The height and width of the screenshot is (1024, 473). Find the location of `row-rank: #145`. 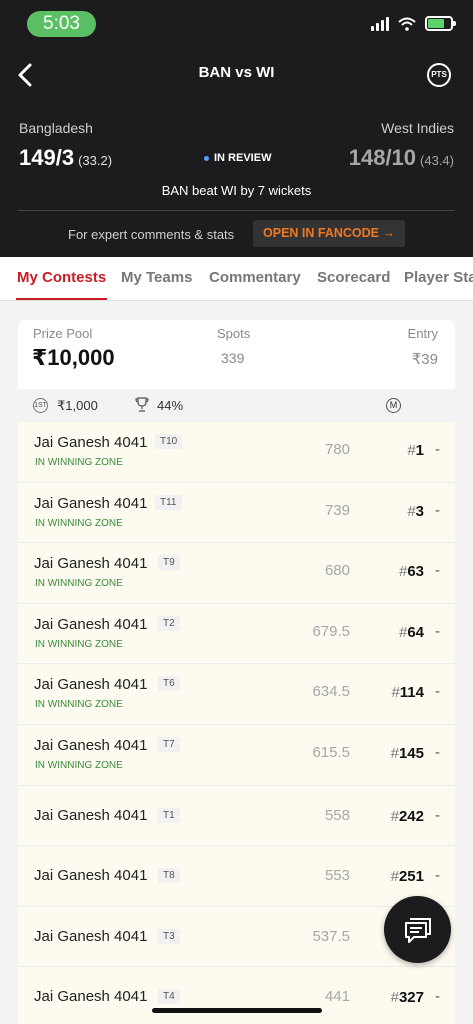

row-rank: #145 is located at coordinates (407, 753).